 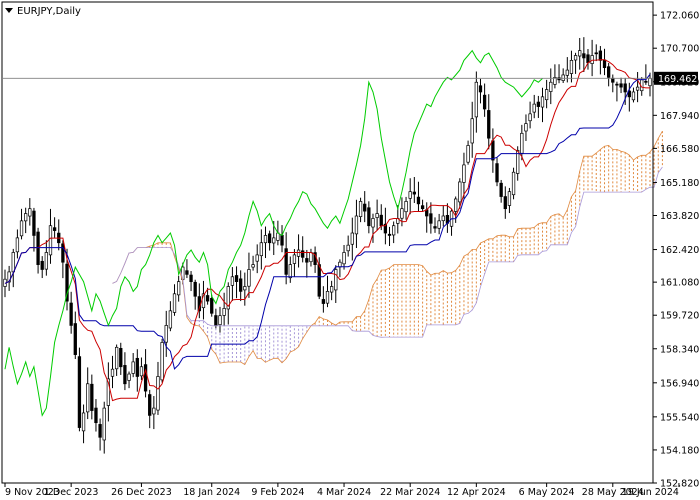 What do you see at coordinates (679, 417) in the screenshot?
I see `y-tick-label: 155.540` at bounding box center [679, 417].